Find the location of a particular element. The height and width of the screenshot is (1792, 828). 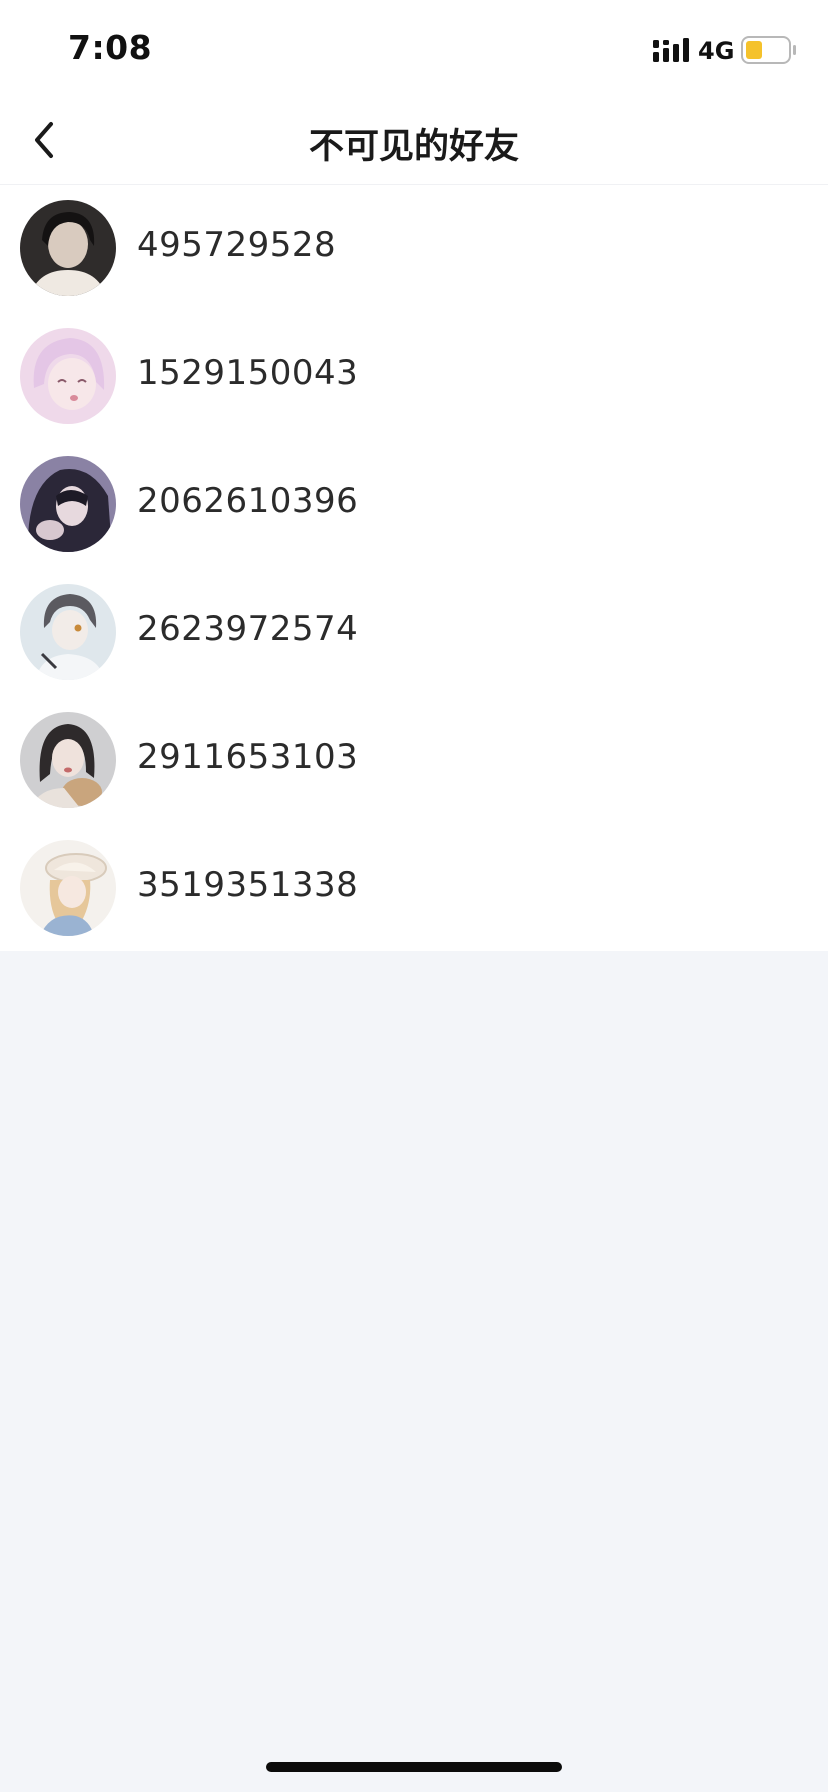

friend-row: 2623972574 is located at coordinates (414, 633).